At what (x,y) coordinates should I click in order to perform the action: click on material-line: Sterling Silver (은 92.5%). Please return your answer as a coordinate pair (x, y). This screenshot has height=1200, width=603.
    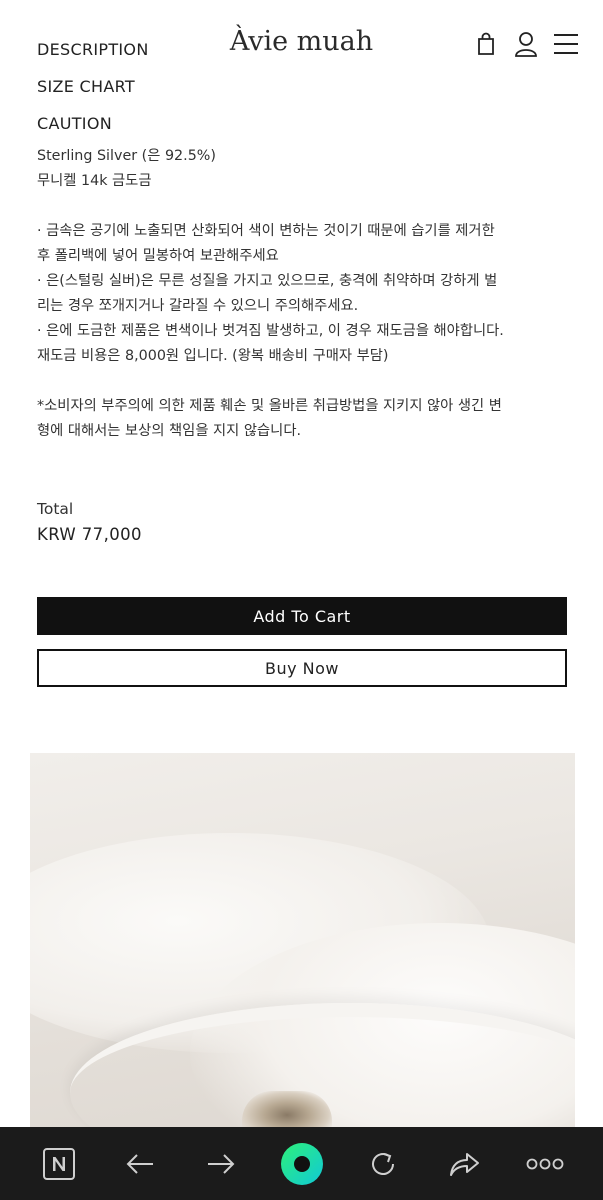
    Looking at the image, I should click on (126, 156).